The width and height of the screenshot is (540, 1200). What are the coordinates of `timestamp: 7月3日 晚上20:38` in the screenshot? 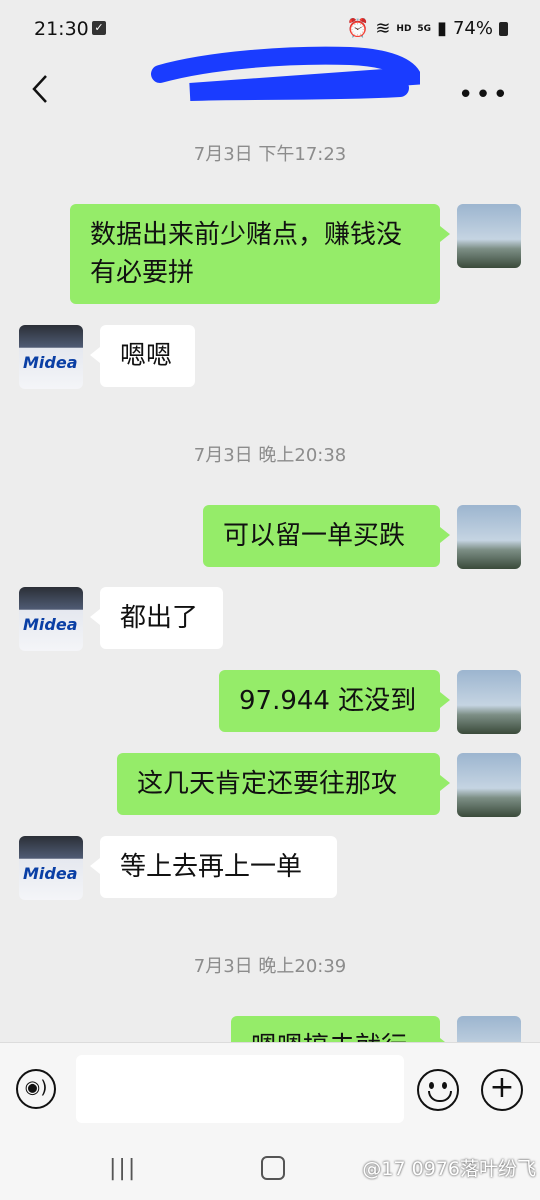 It's located at (270, 455).